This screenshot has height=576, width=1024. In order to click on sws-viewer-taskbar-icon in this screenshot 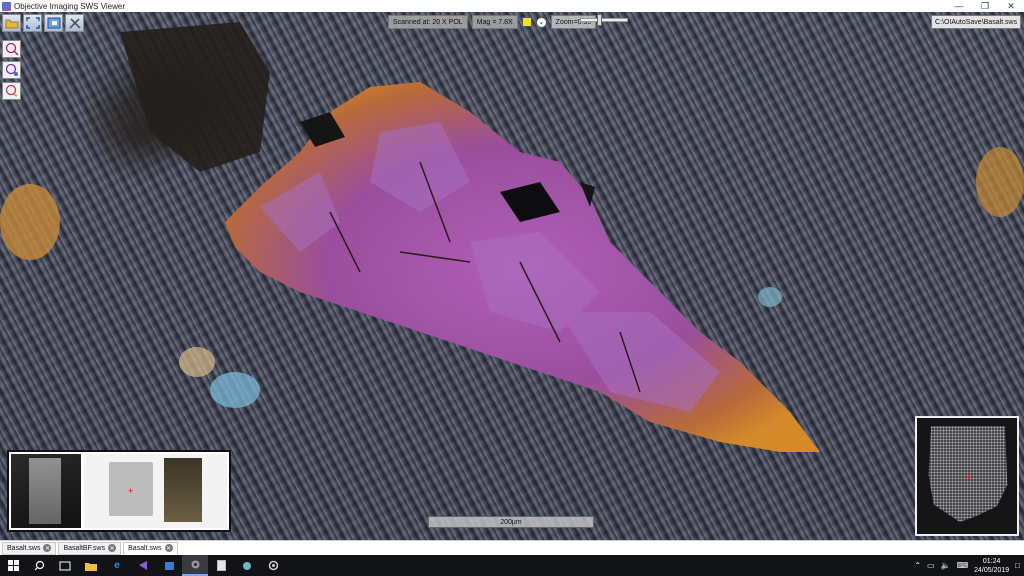, I will do `click(195, 565)`.